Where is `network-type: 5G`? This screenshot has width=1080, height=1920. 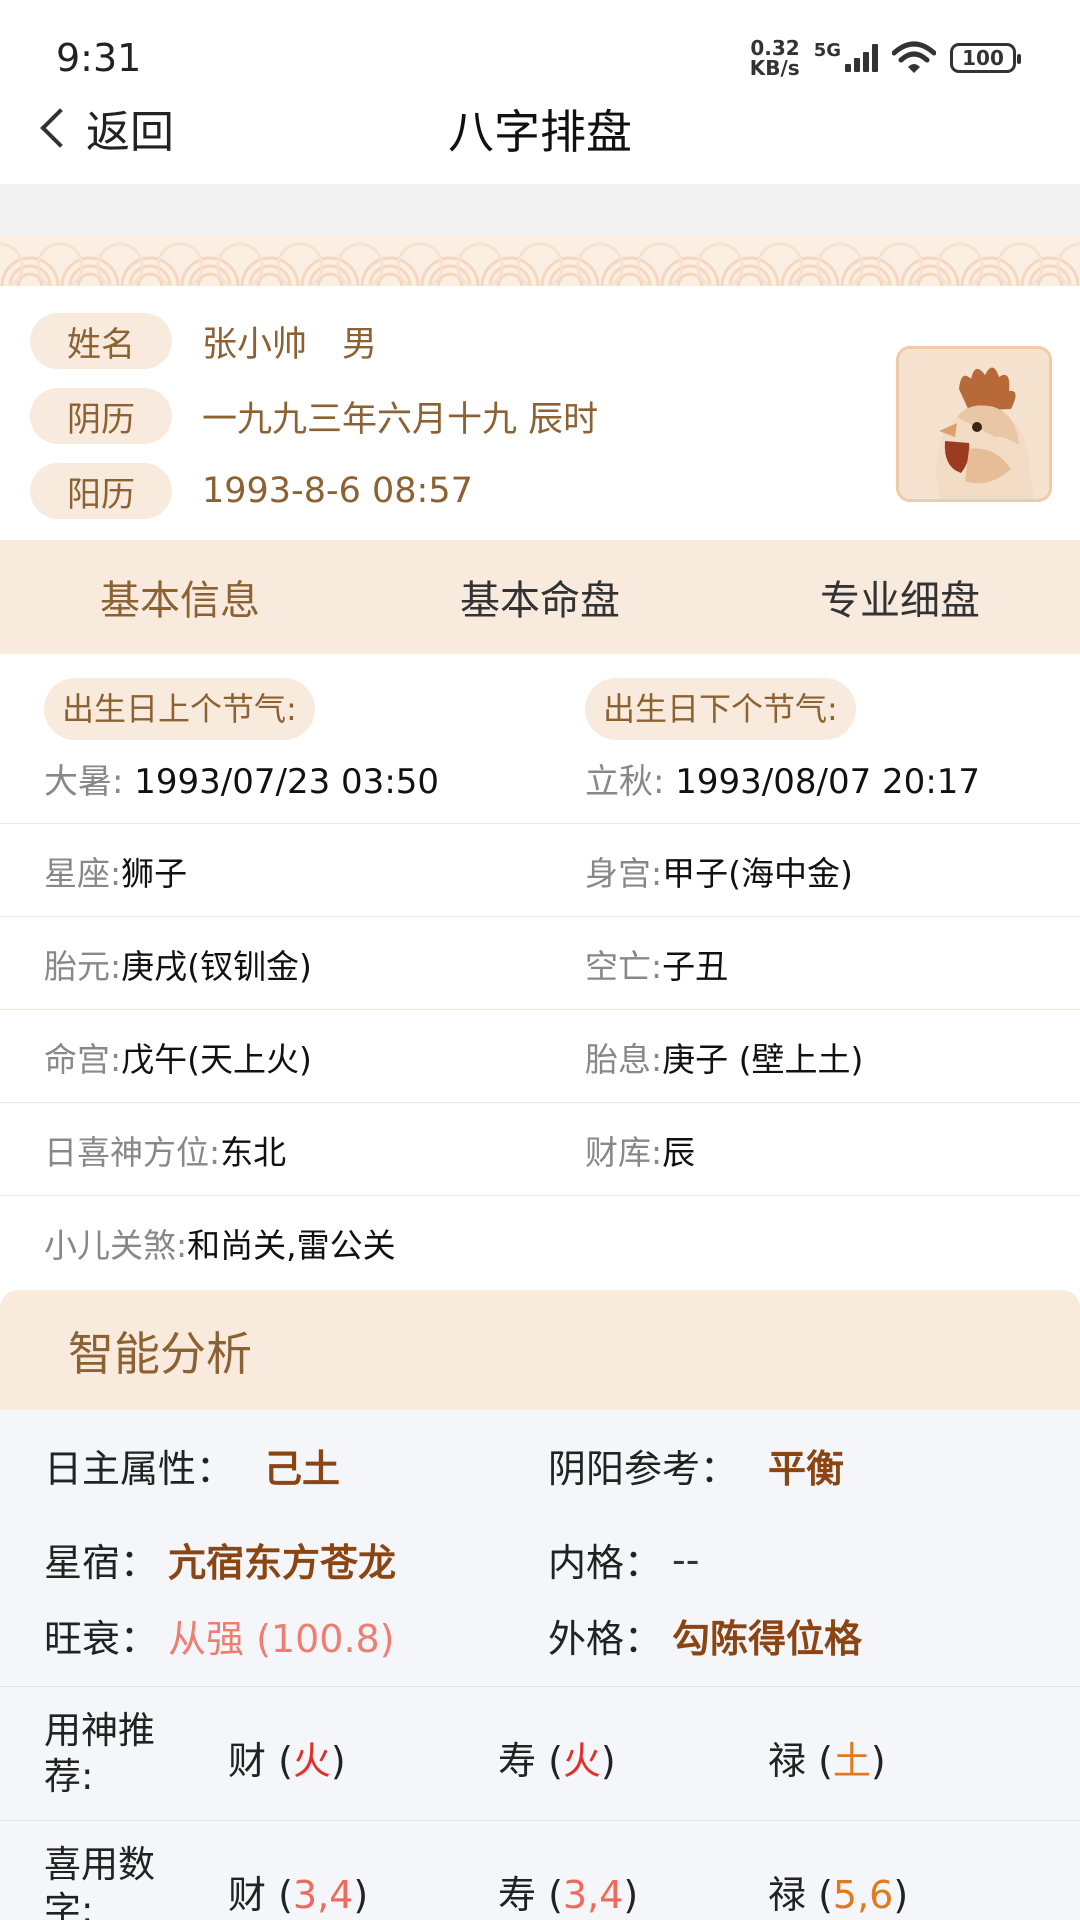 network-type: 5G is located at coordinates (827, 50).